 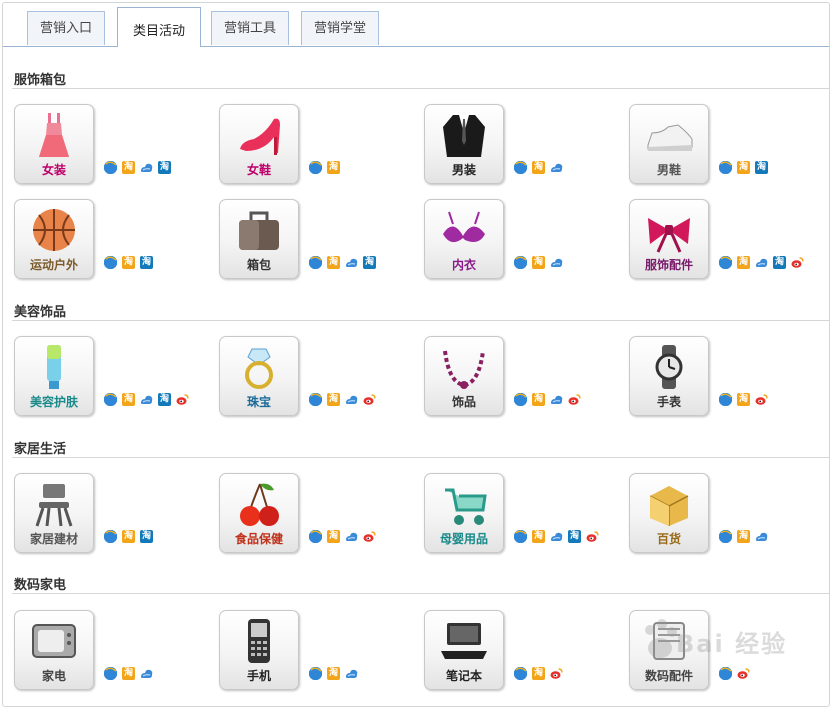 What do you see at coordinates (464, 239) in the screenshot?
I see `category-tile-underwear: 内衣` at bounding box center [464, 239].